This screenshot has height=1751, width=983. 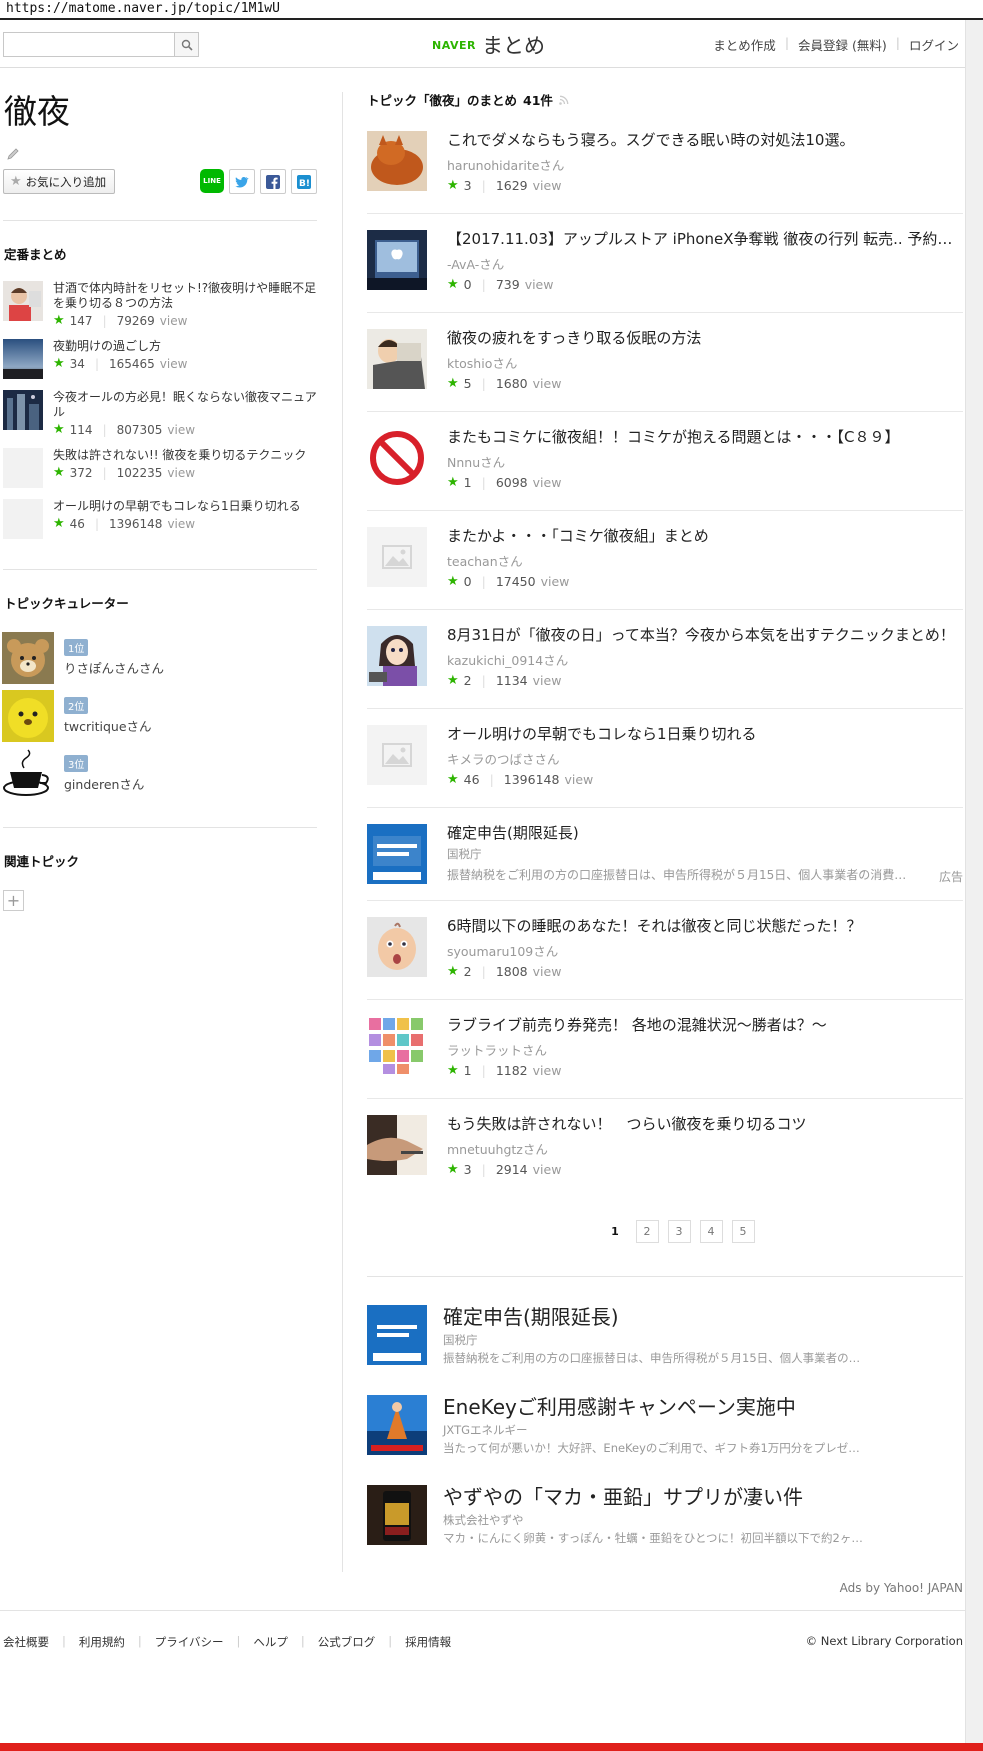 What do you see at coordinates (397, 656) in the screenshot?
I see `thumbnail-anime` at bounding box center [397, 656].